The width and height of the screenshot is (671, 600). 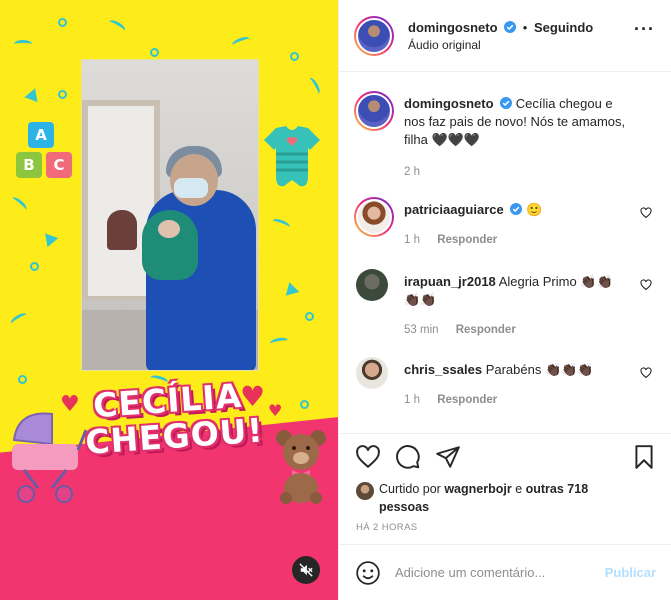 What do you see at coordinates (368, 573) in the screenshot?
I see `emoji-smiley-icon` at bounding box center [368, 573].